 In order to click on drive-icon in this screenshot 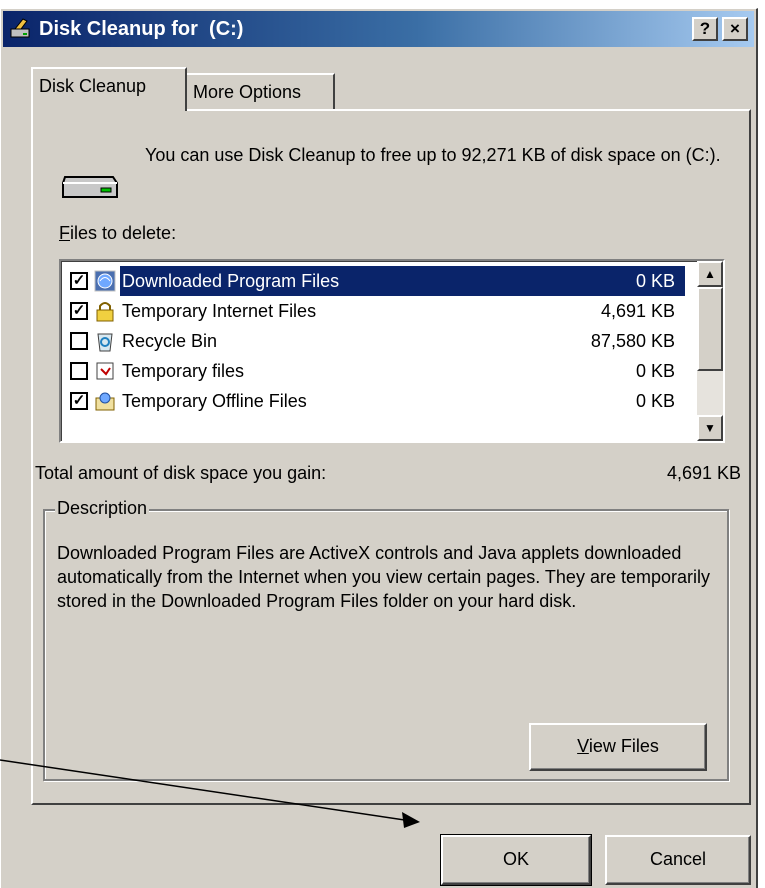, I will do `click(90, 187)`.